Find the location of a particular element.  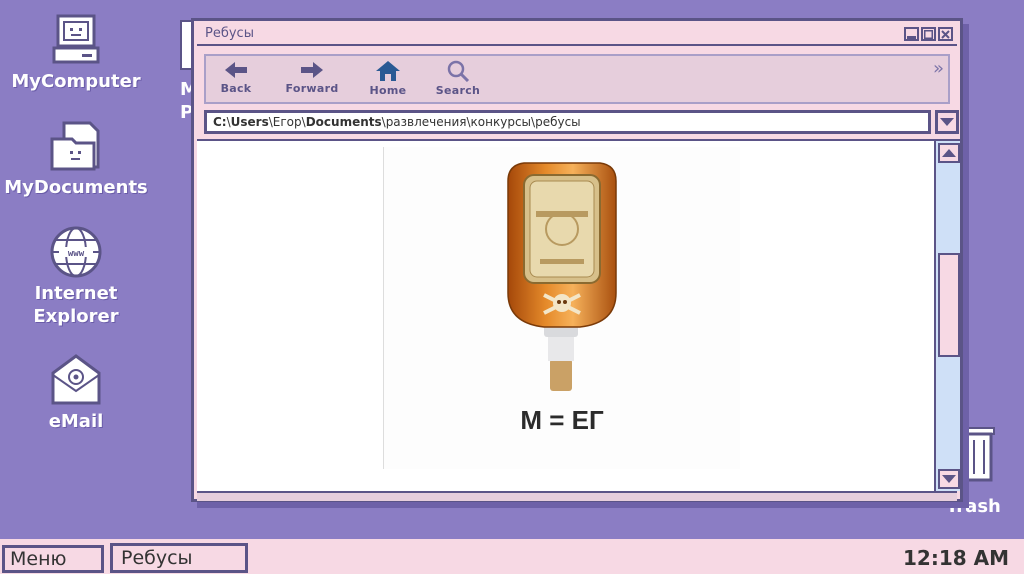

maximize-icon is located at coordinates (928, 34).